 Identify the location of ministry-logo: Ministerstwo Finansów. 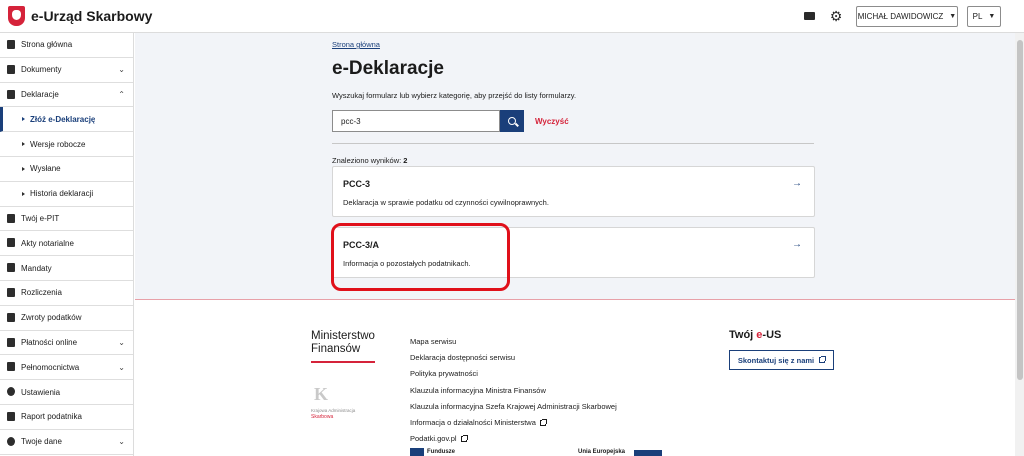
(343, 343).